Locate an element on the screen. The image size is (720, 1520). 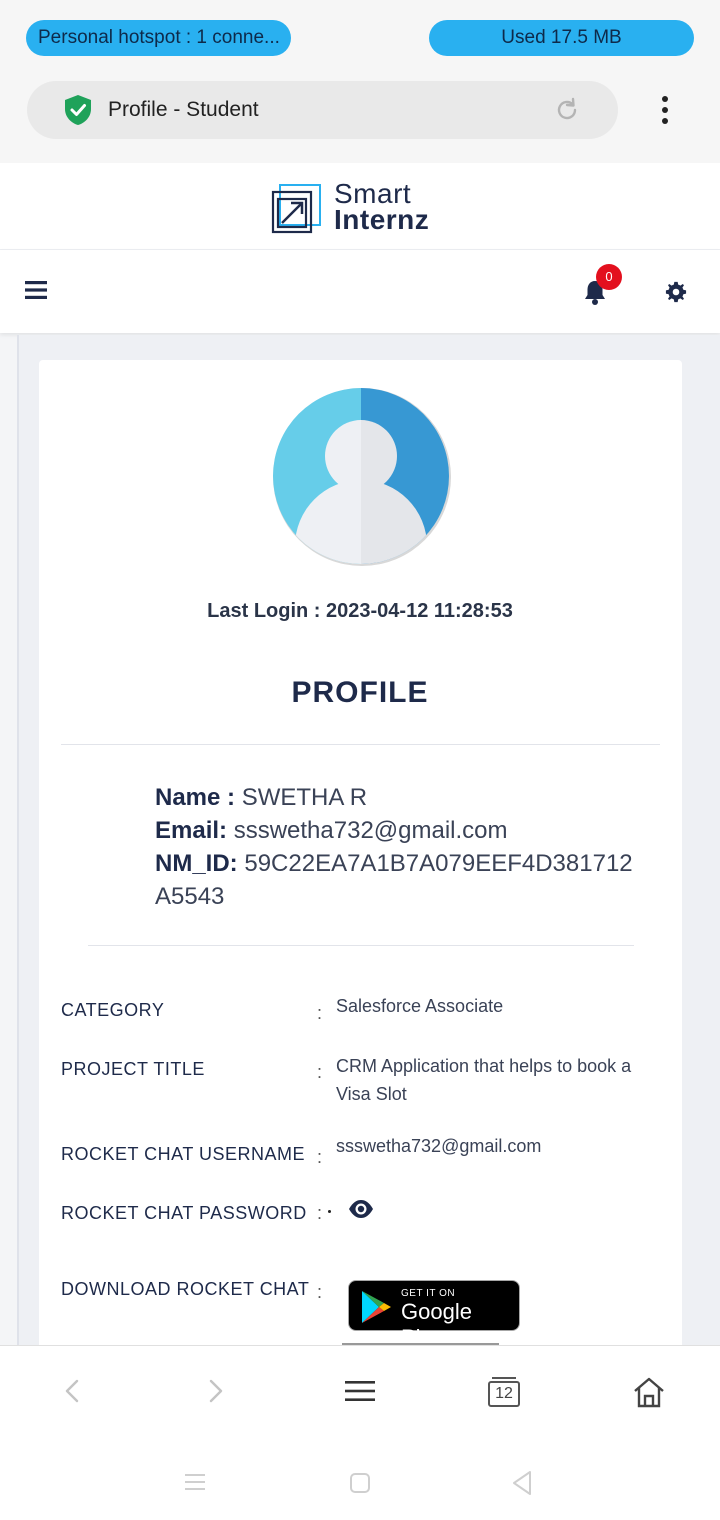
home-icon is located at coordinates (649, 1392).